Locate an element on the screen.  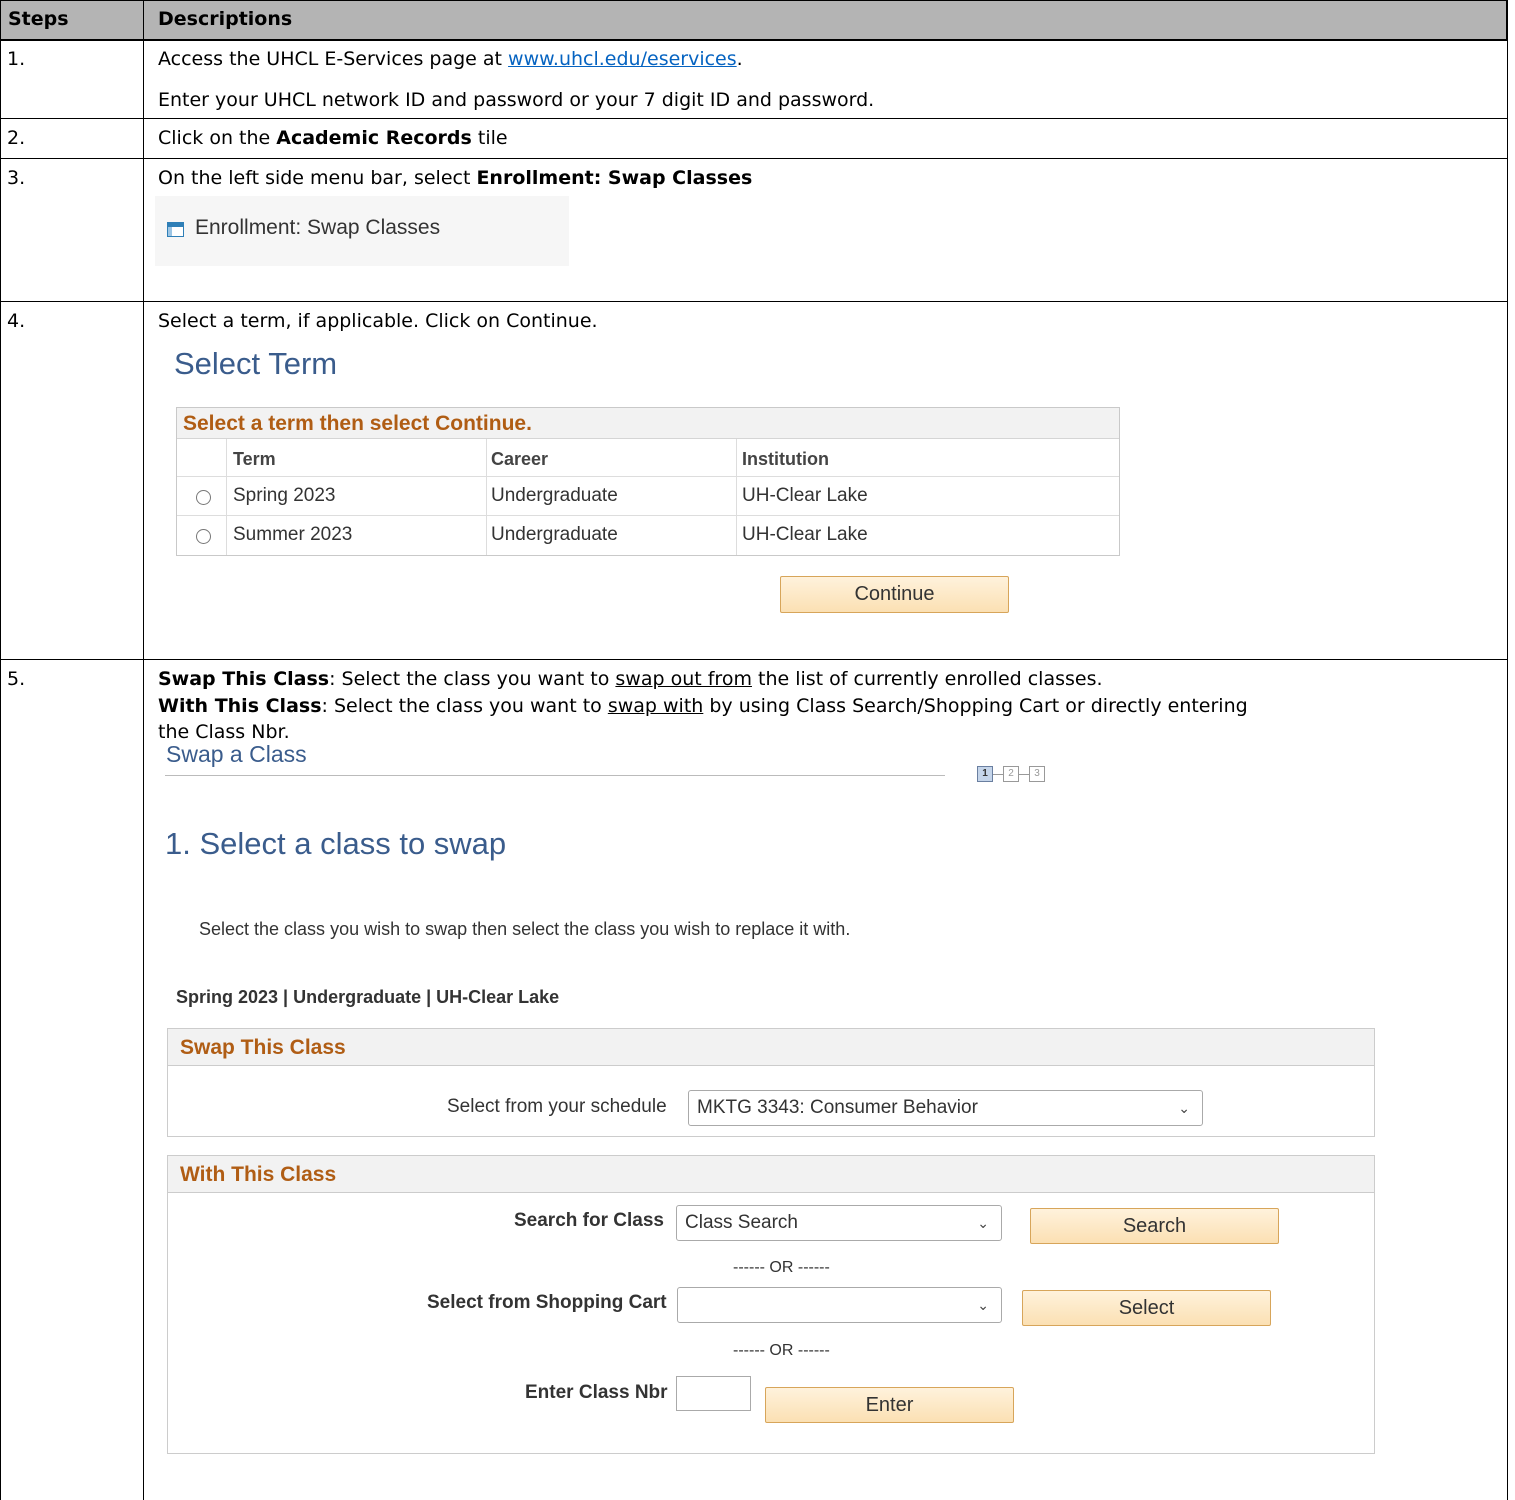
continue-button: Continue is located at coordinates (894, 594).